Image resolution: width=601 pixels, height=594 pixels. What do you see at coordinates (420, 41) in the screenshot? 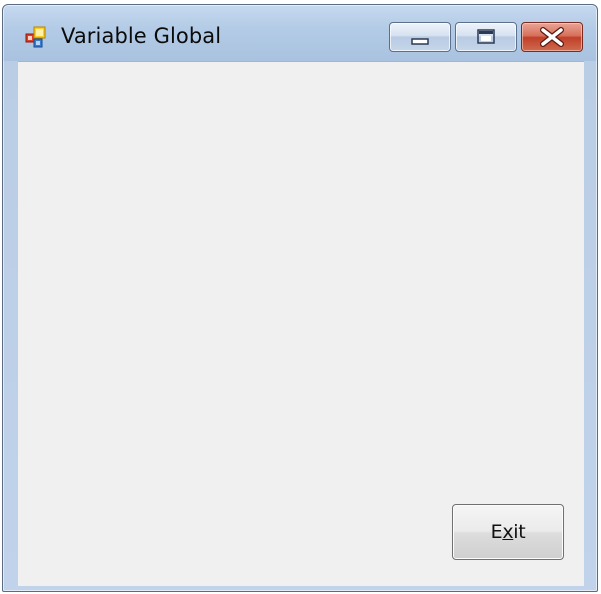
I see `minimize-icon` at bounding box center [420, 41].